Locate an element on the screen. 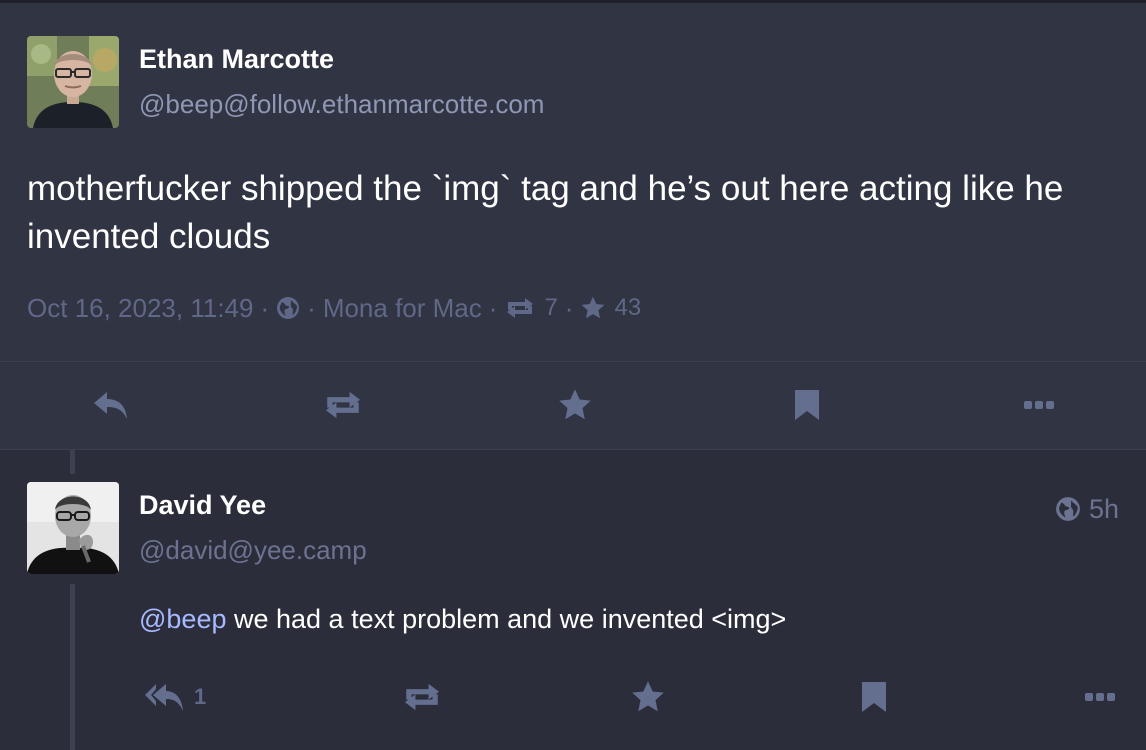 The height and width of the screenshot is (750, 1146). reply-all-icon is located at coordinates (164, 697).